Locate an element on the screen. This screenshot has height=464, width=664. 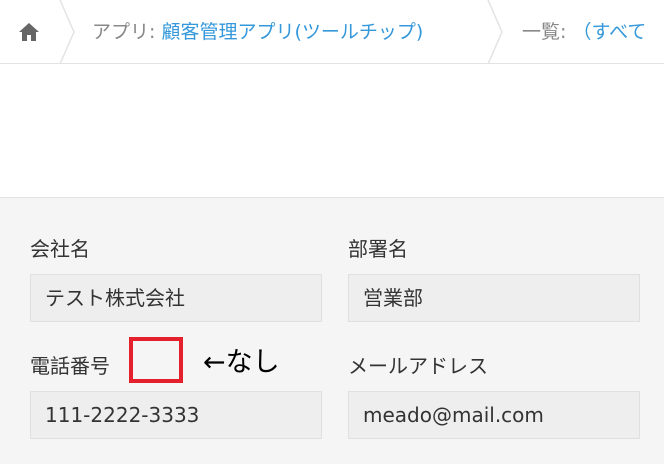
breadcrumb-app: アプリ: 顧客管理アプリ(ツールチップ) is located at coordinates (257, 30).